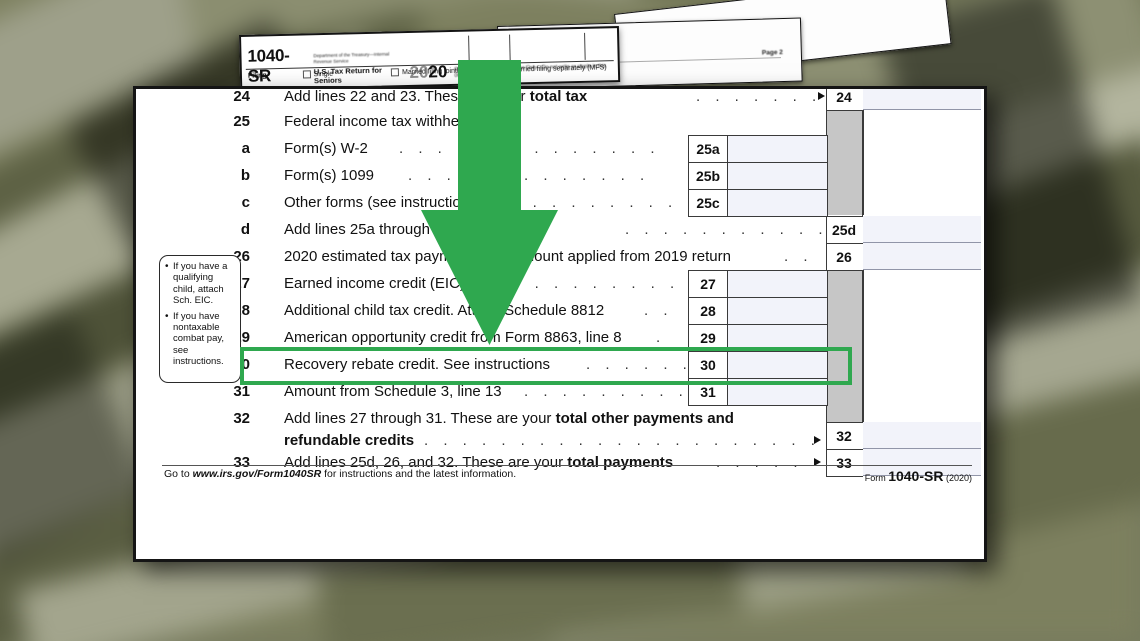 The width and height of the screenshot is (1140, 641). What do you see at coordinates (758, 203) in the screenshot?
I see `line-25c-amount-box: 25c` at bounding box center [758, 203].